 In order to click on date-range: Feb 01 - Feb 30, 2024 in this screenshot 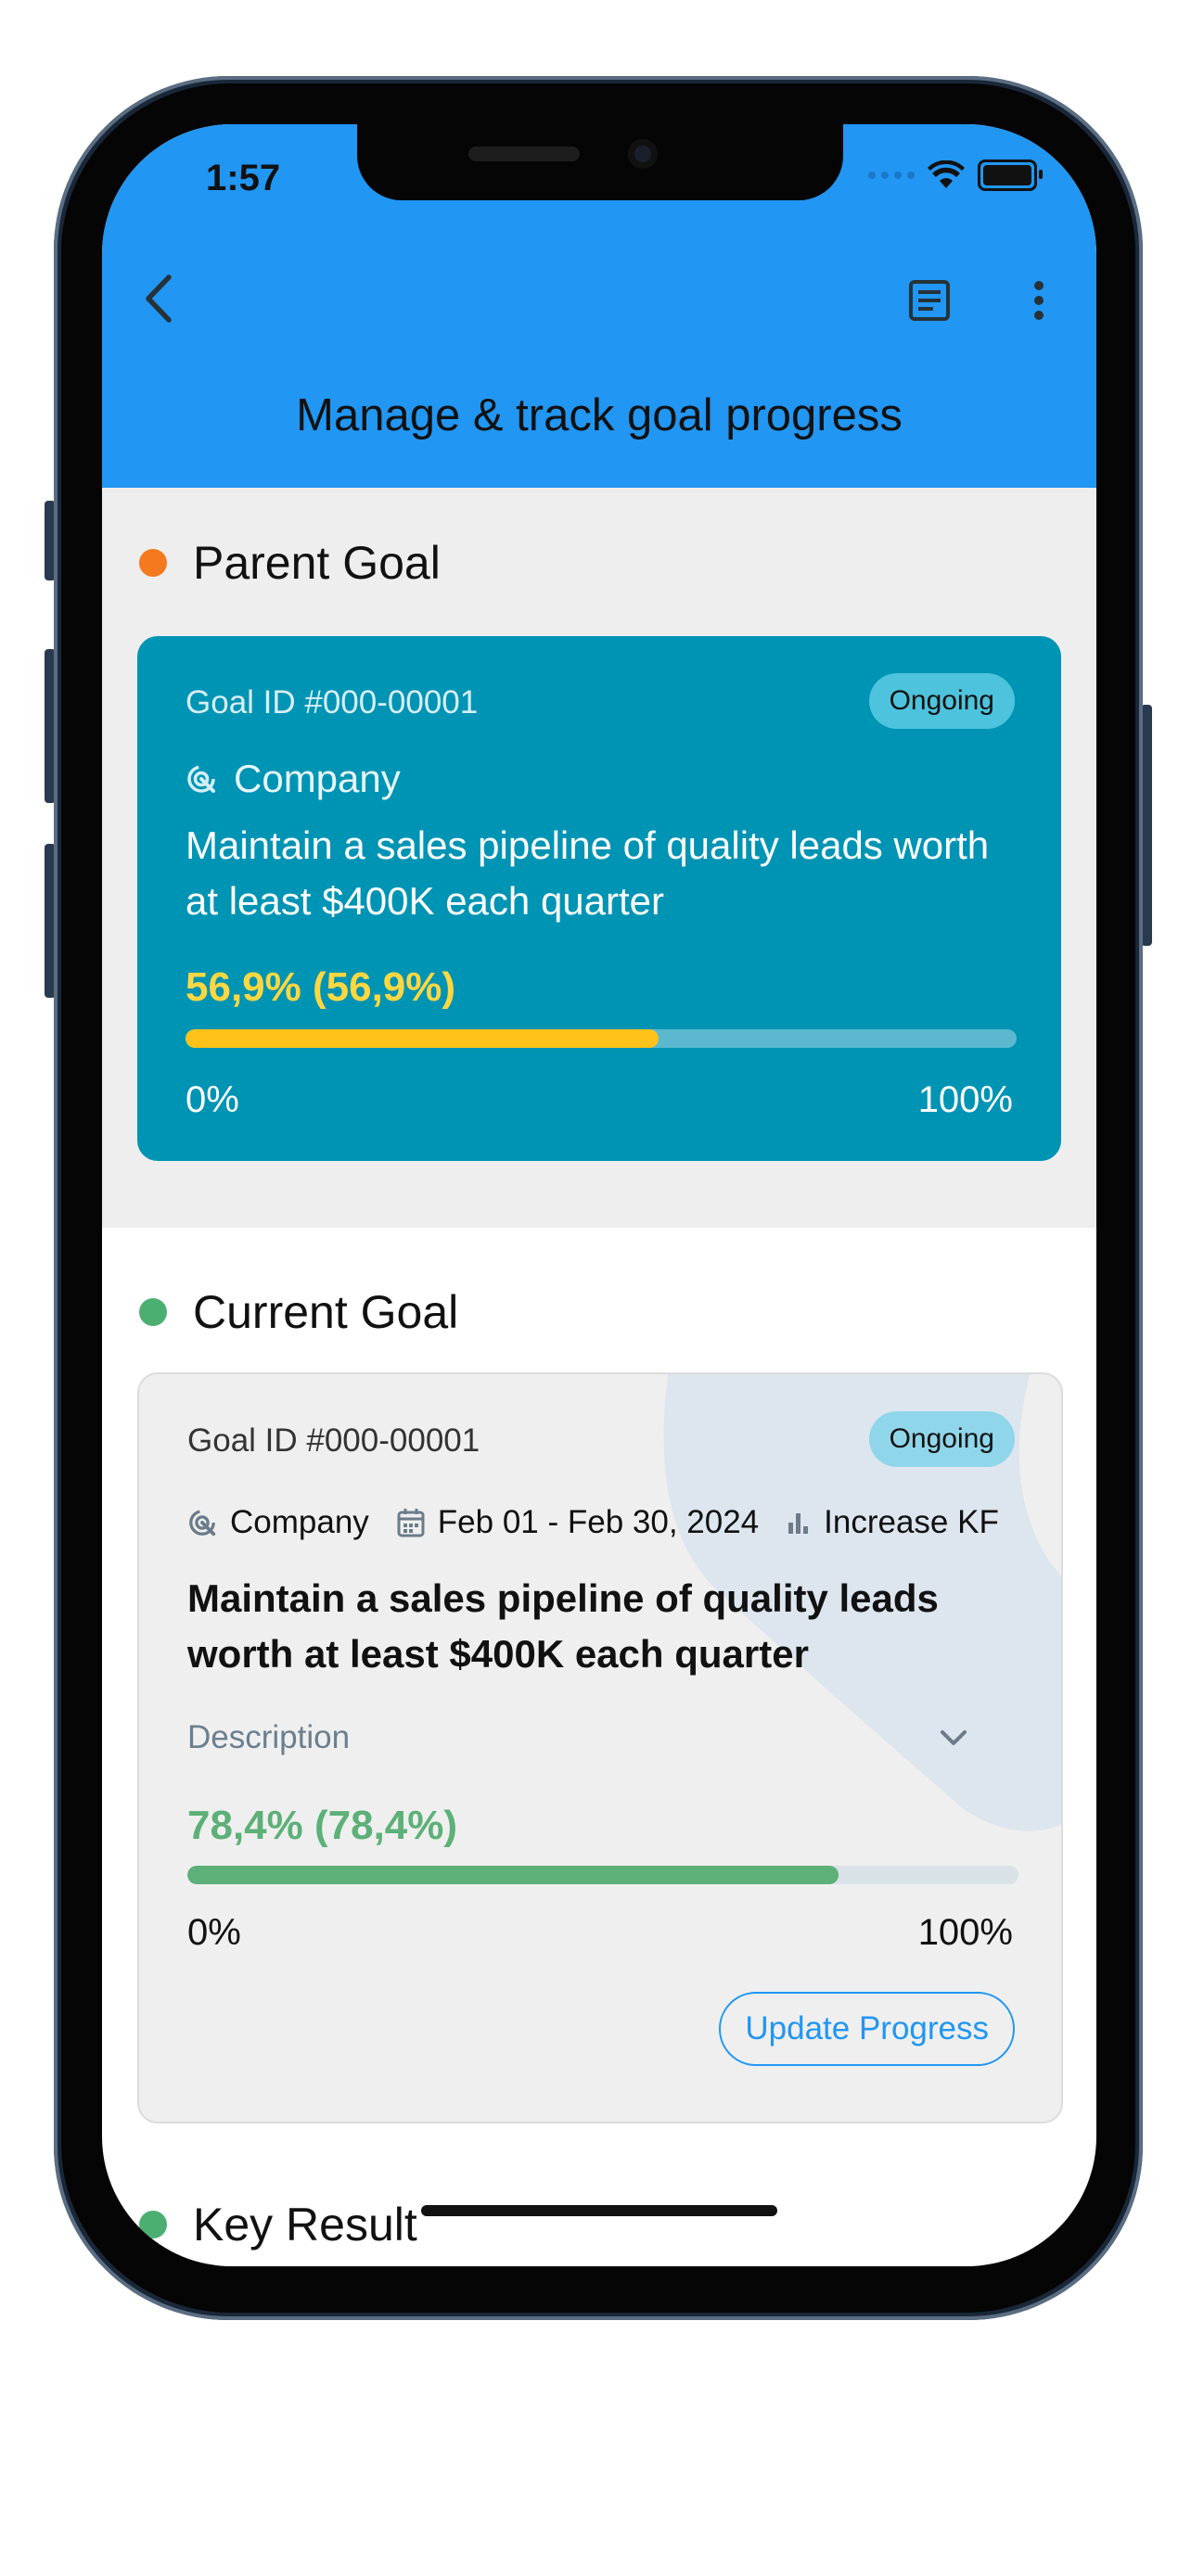, I will do `click(598, 1522)`.